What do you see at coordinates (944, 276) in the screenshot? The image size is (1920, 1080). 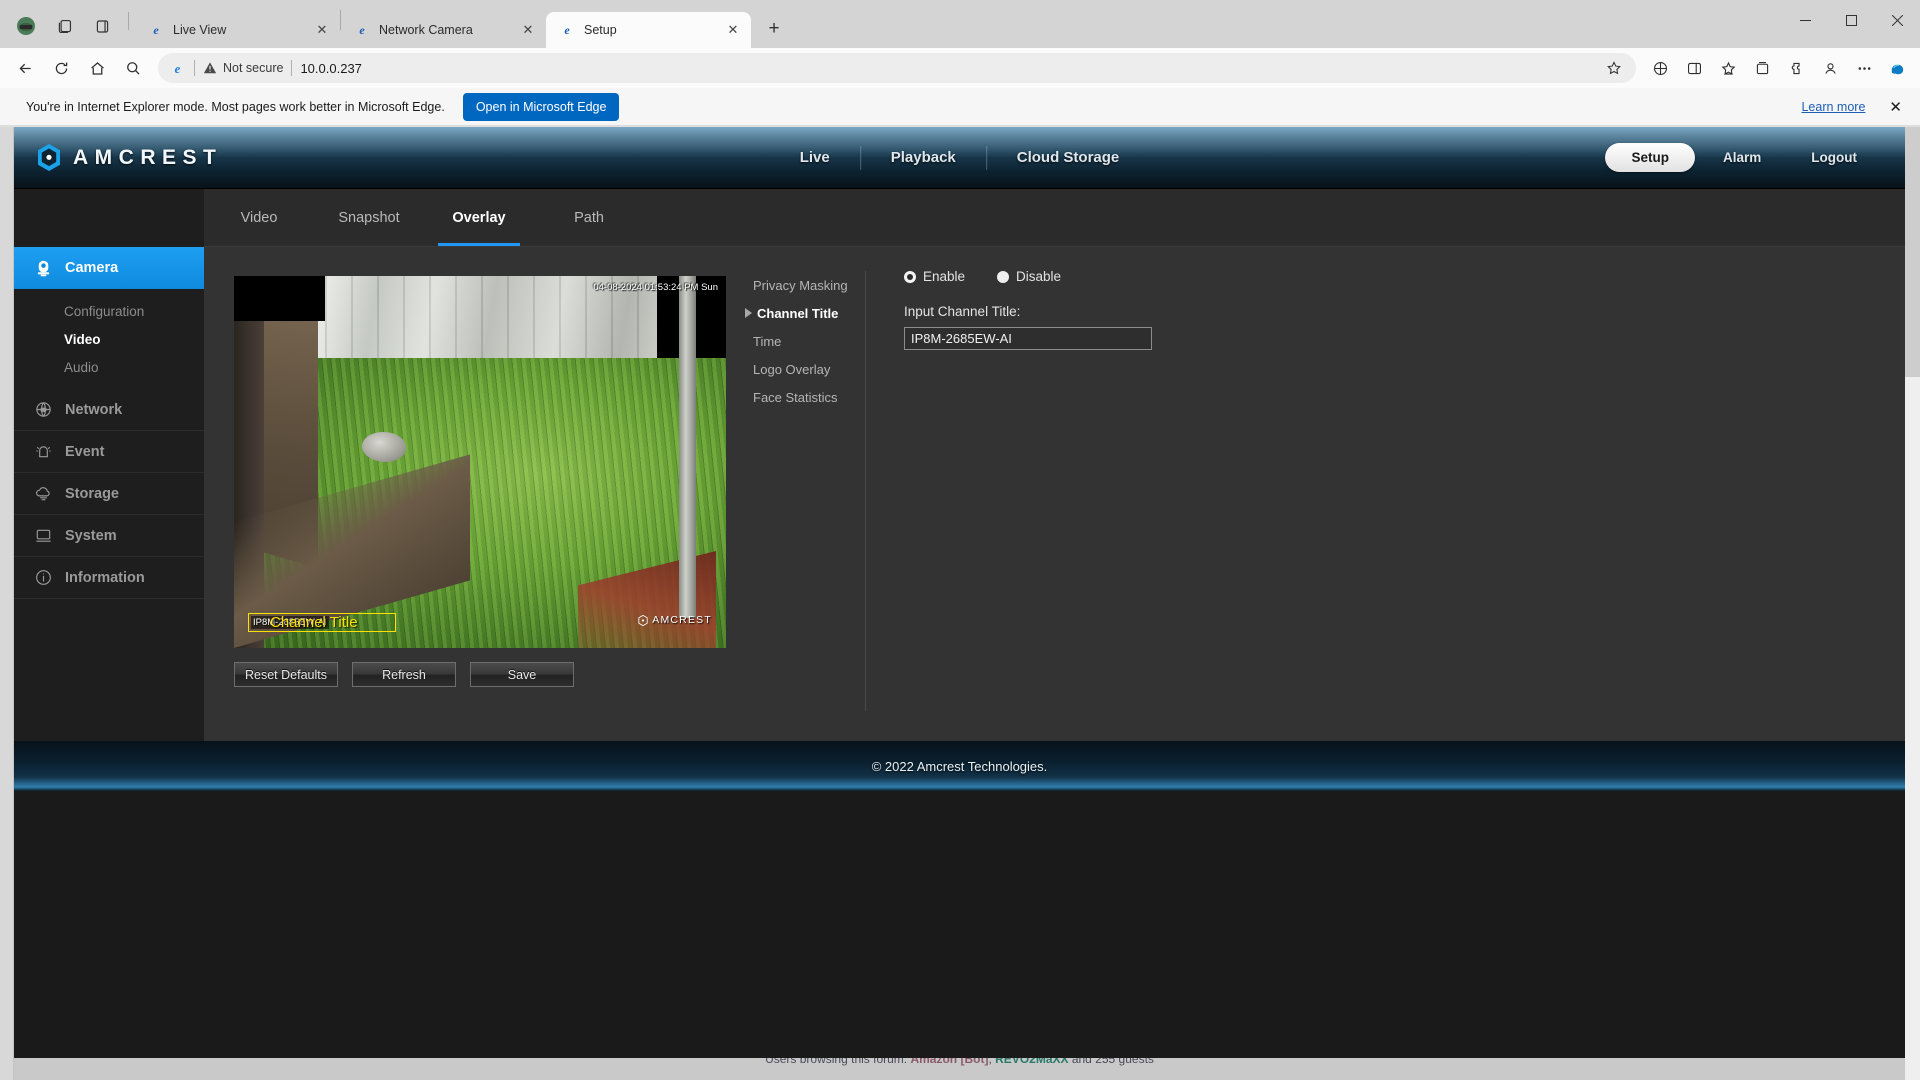 I see `radio-enable-label: Enable` at bounding box center [944, 276].